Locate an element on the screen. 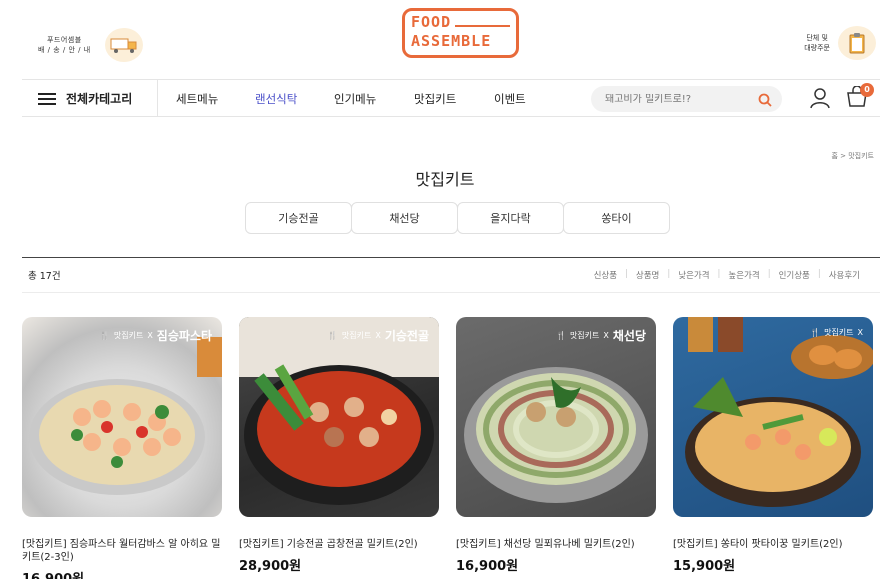 This screenshot has width=890, height=579. sort-options: 신상품 | 상품명 | 낮은가격 | 높은가격 | 인기상품 | 사용후기 is located at coordinates (727, 275).